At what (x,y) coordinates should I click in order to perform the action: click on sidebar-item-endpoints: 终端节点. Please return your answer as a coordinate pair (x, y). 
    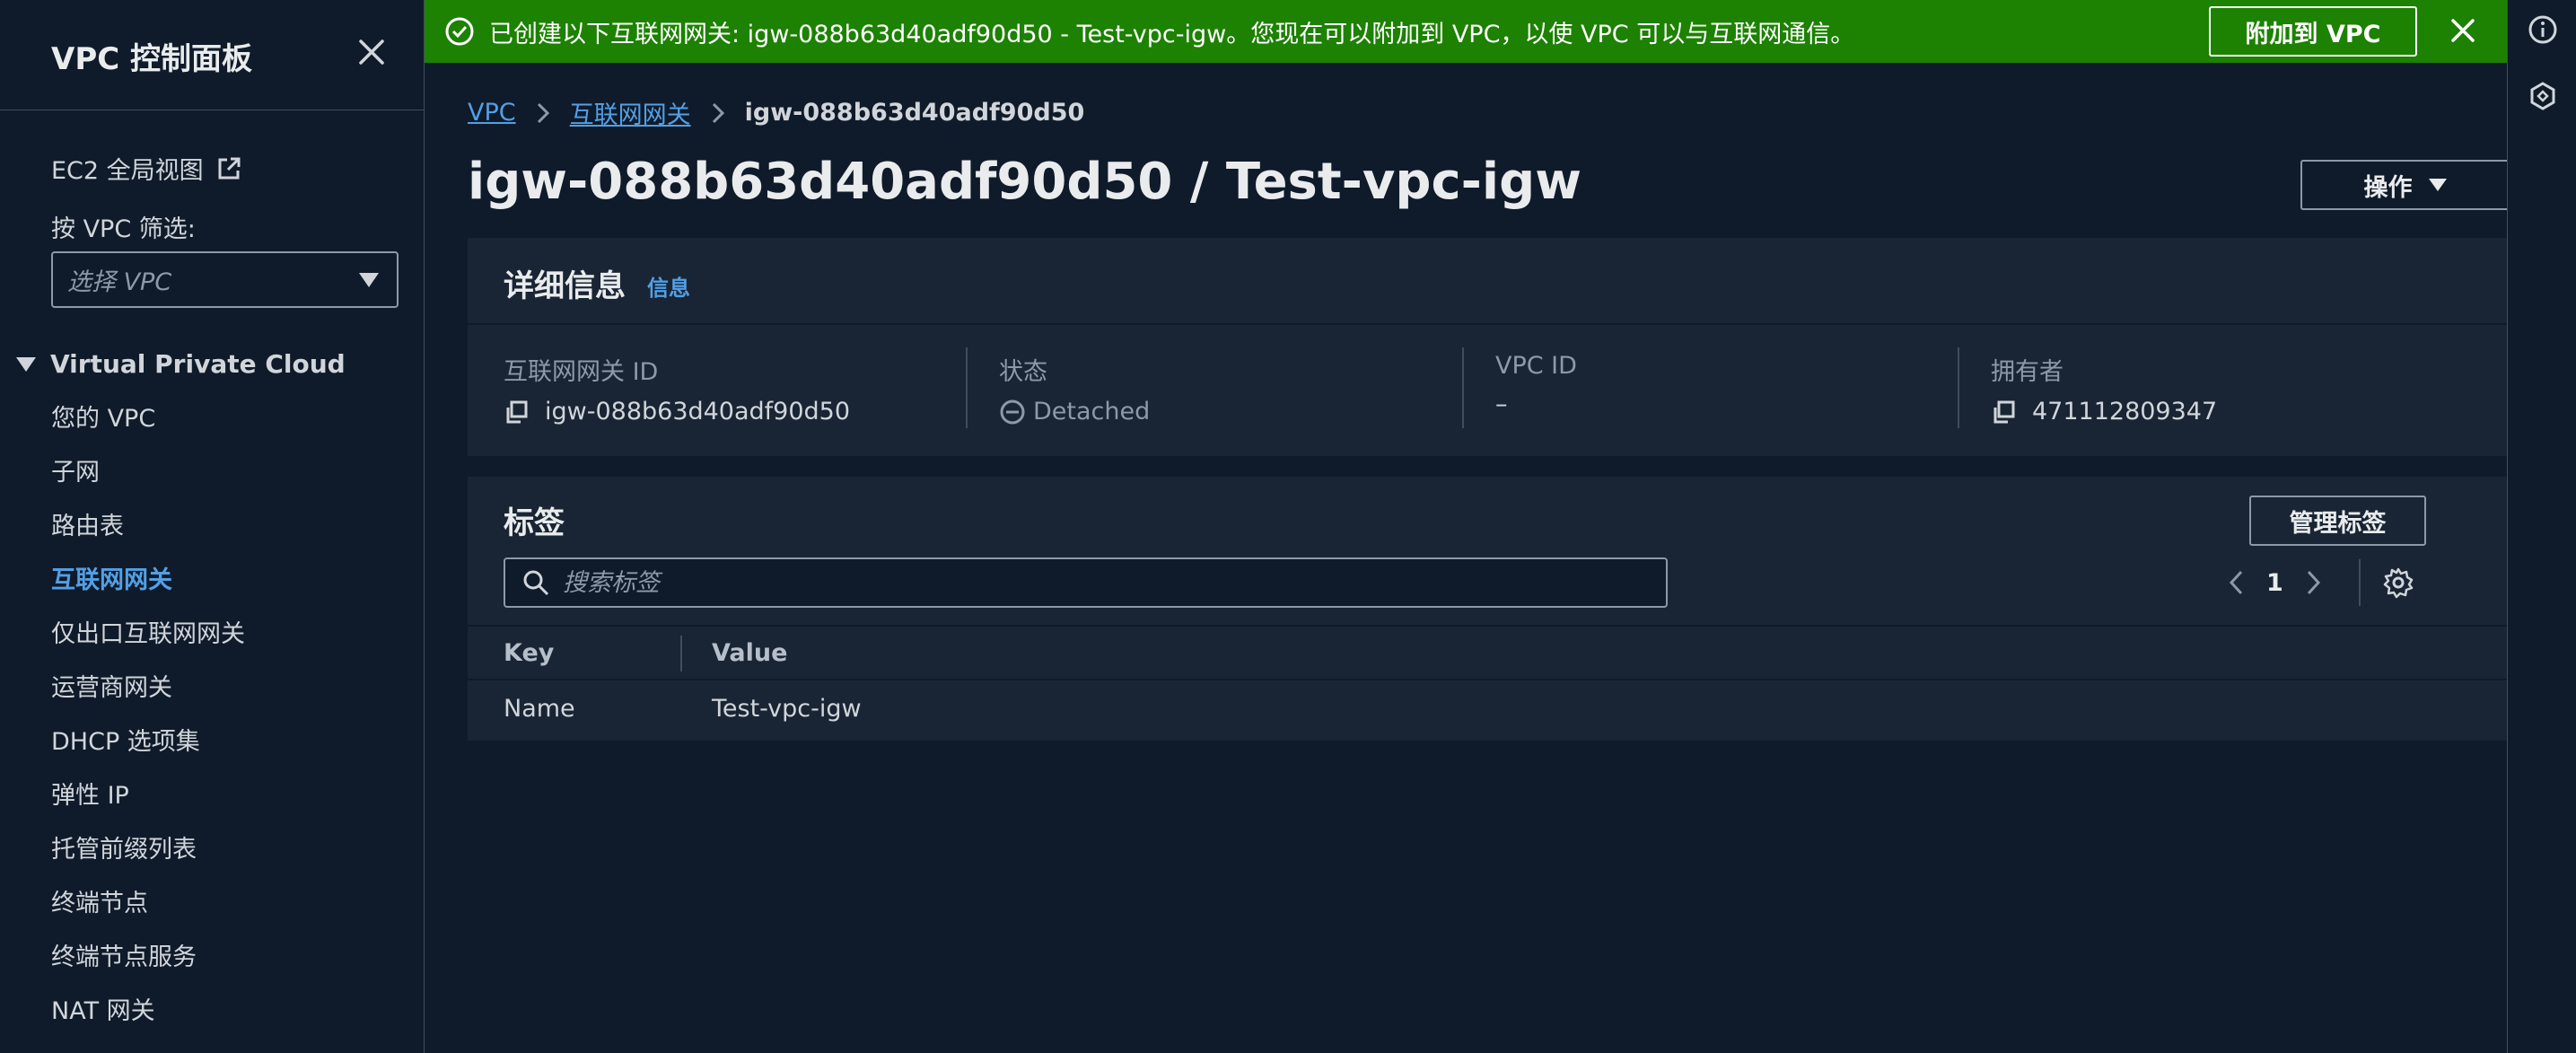
    Looking at the image, I should click on (148, 912).